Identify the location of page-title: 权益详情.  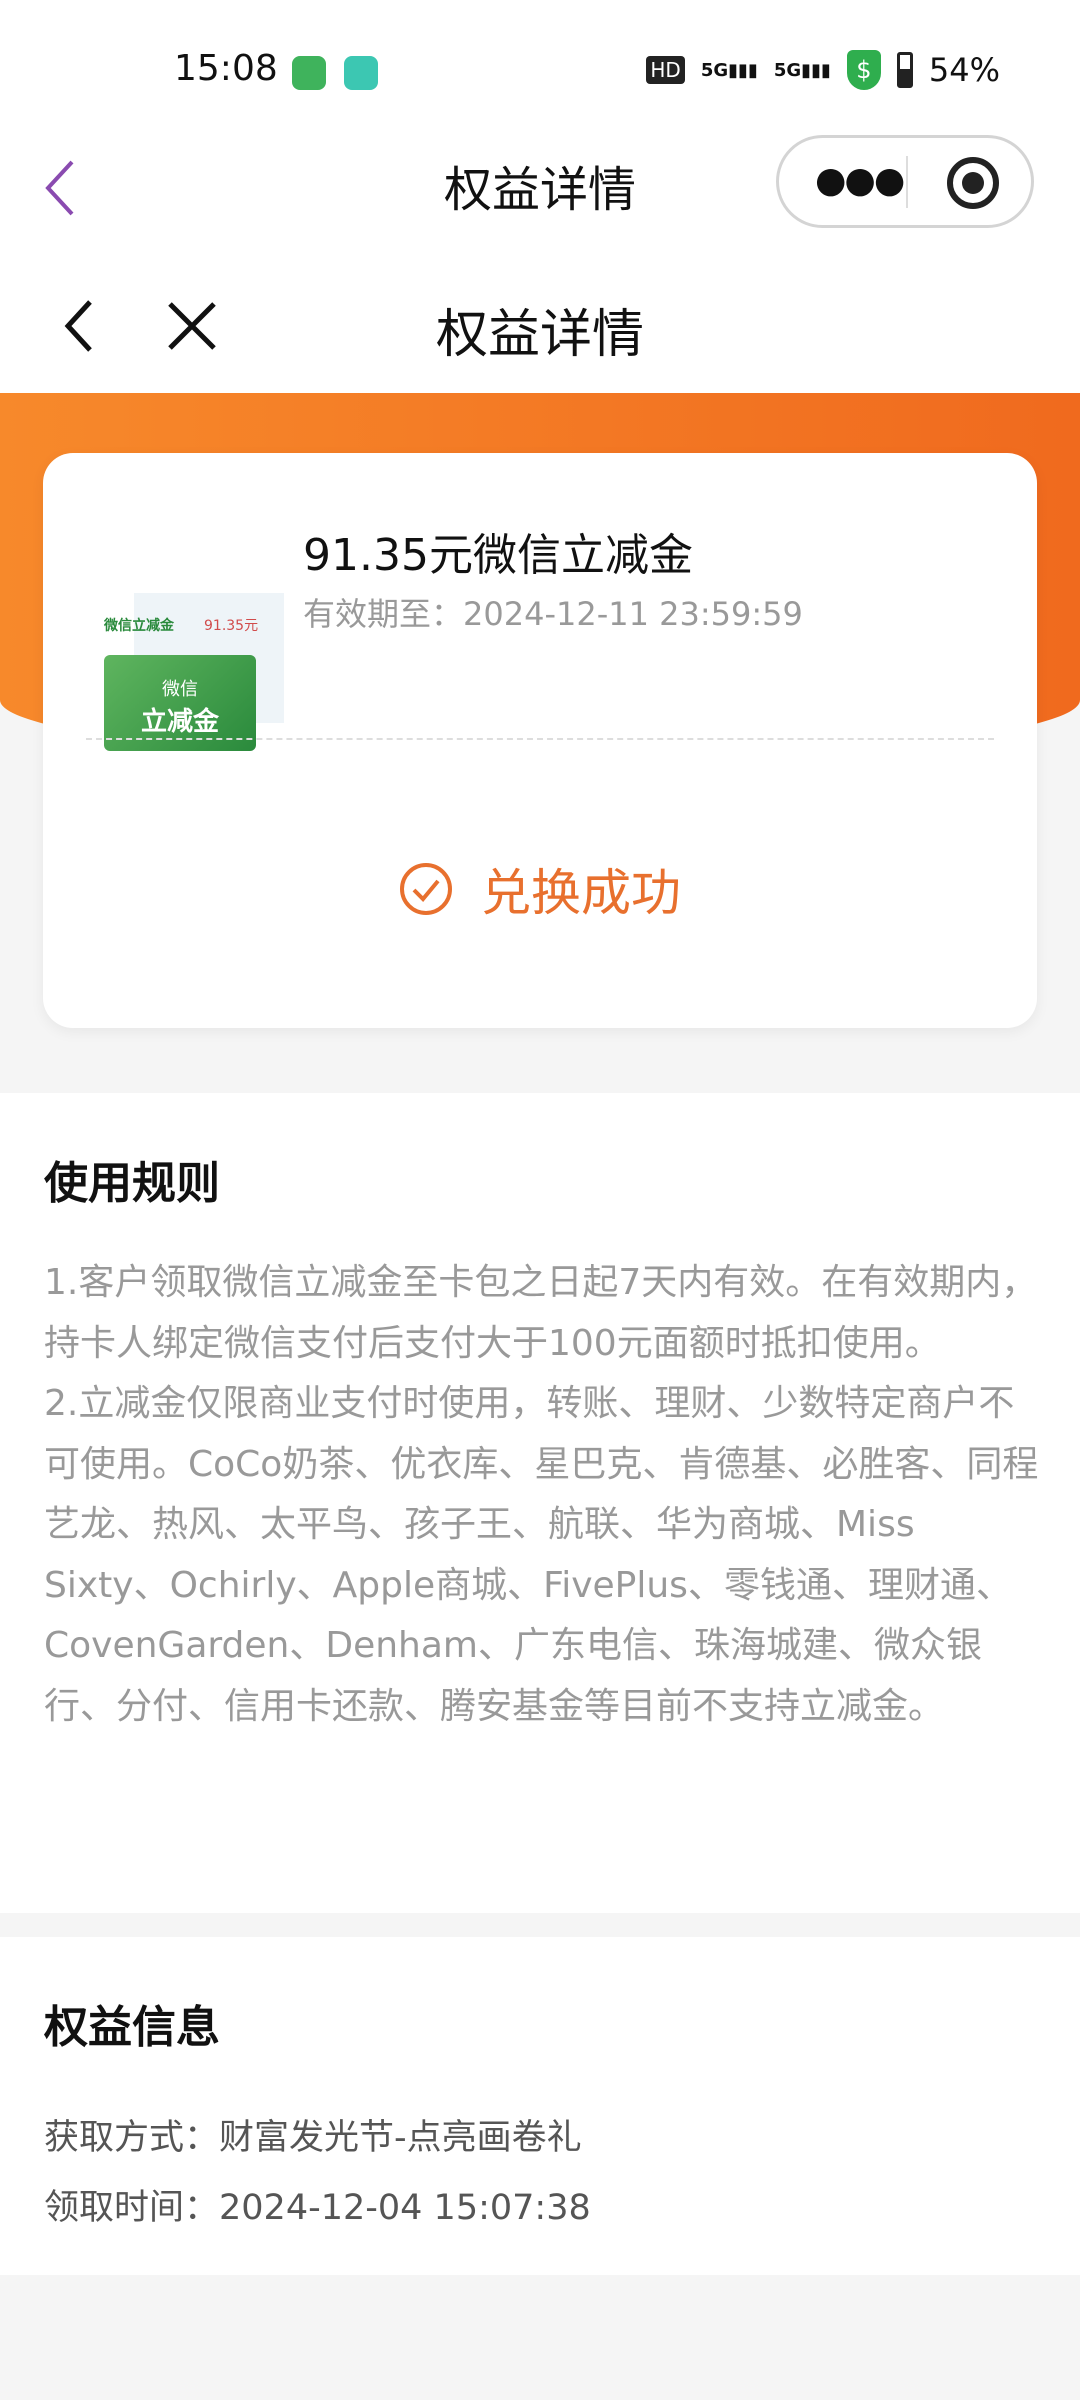
(539, 335).